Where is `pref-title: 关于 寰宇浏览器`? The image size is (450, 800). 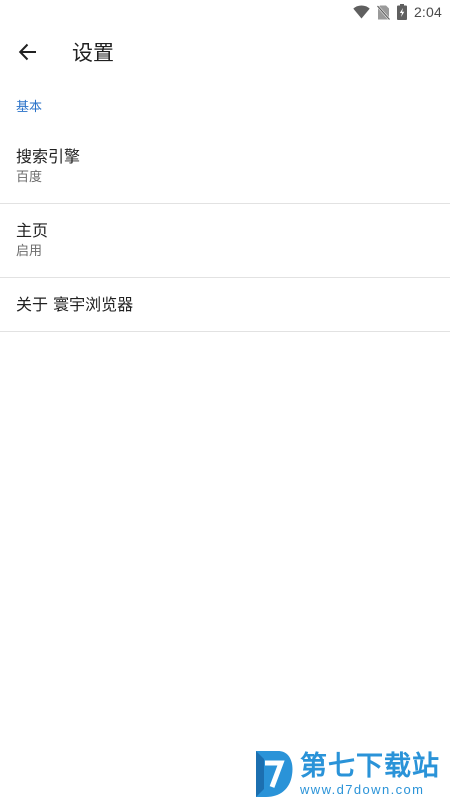 pref-title: 关于 寰宇浏览器 is located at coordinates (75, 304).